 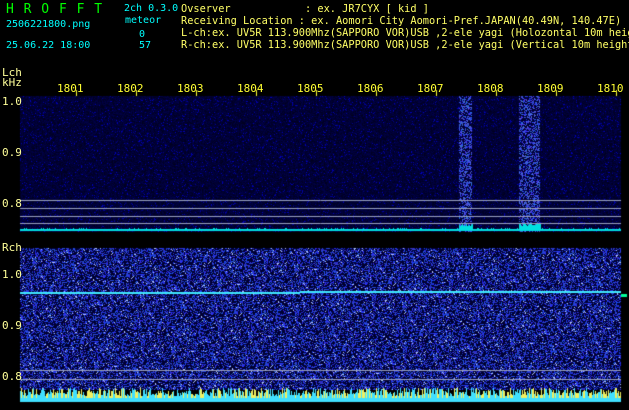 What do you see at coordinates (12, 325) in the screenshot?
I see `rch-tick-0-9: 0.9` at bounding box center [12, 325].